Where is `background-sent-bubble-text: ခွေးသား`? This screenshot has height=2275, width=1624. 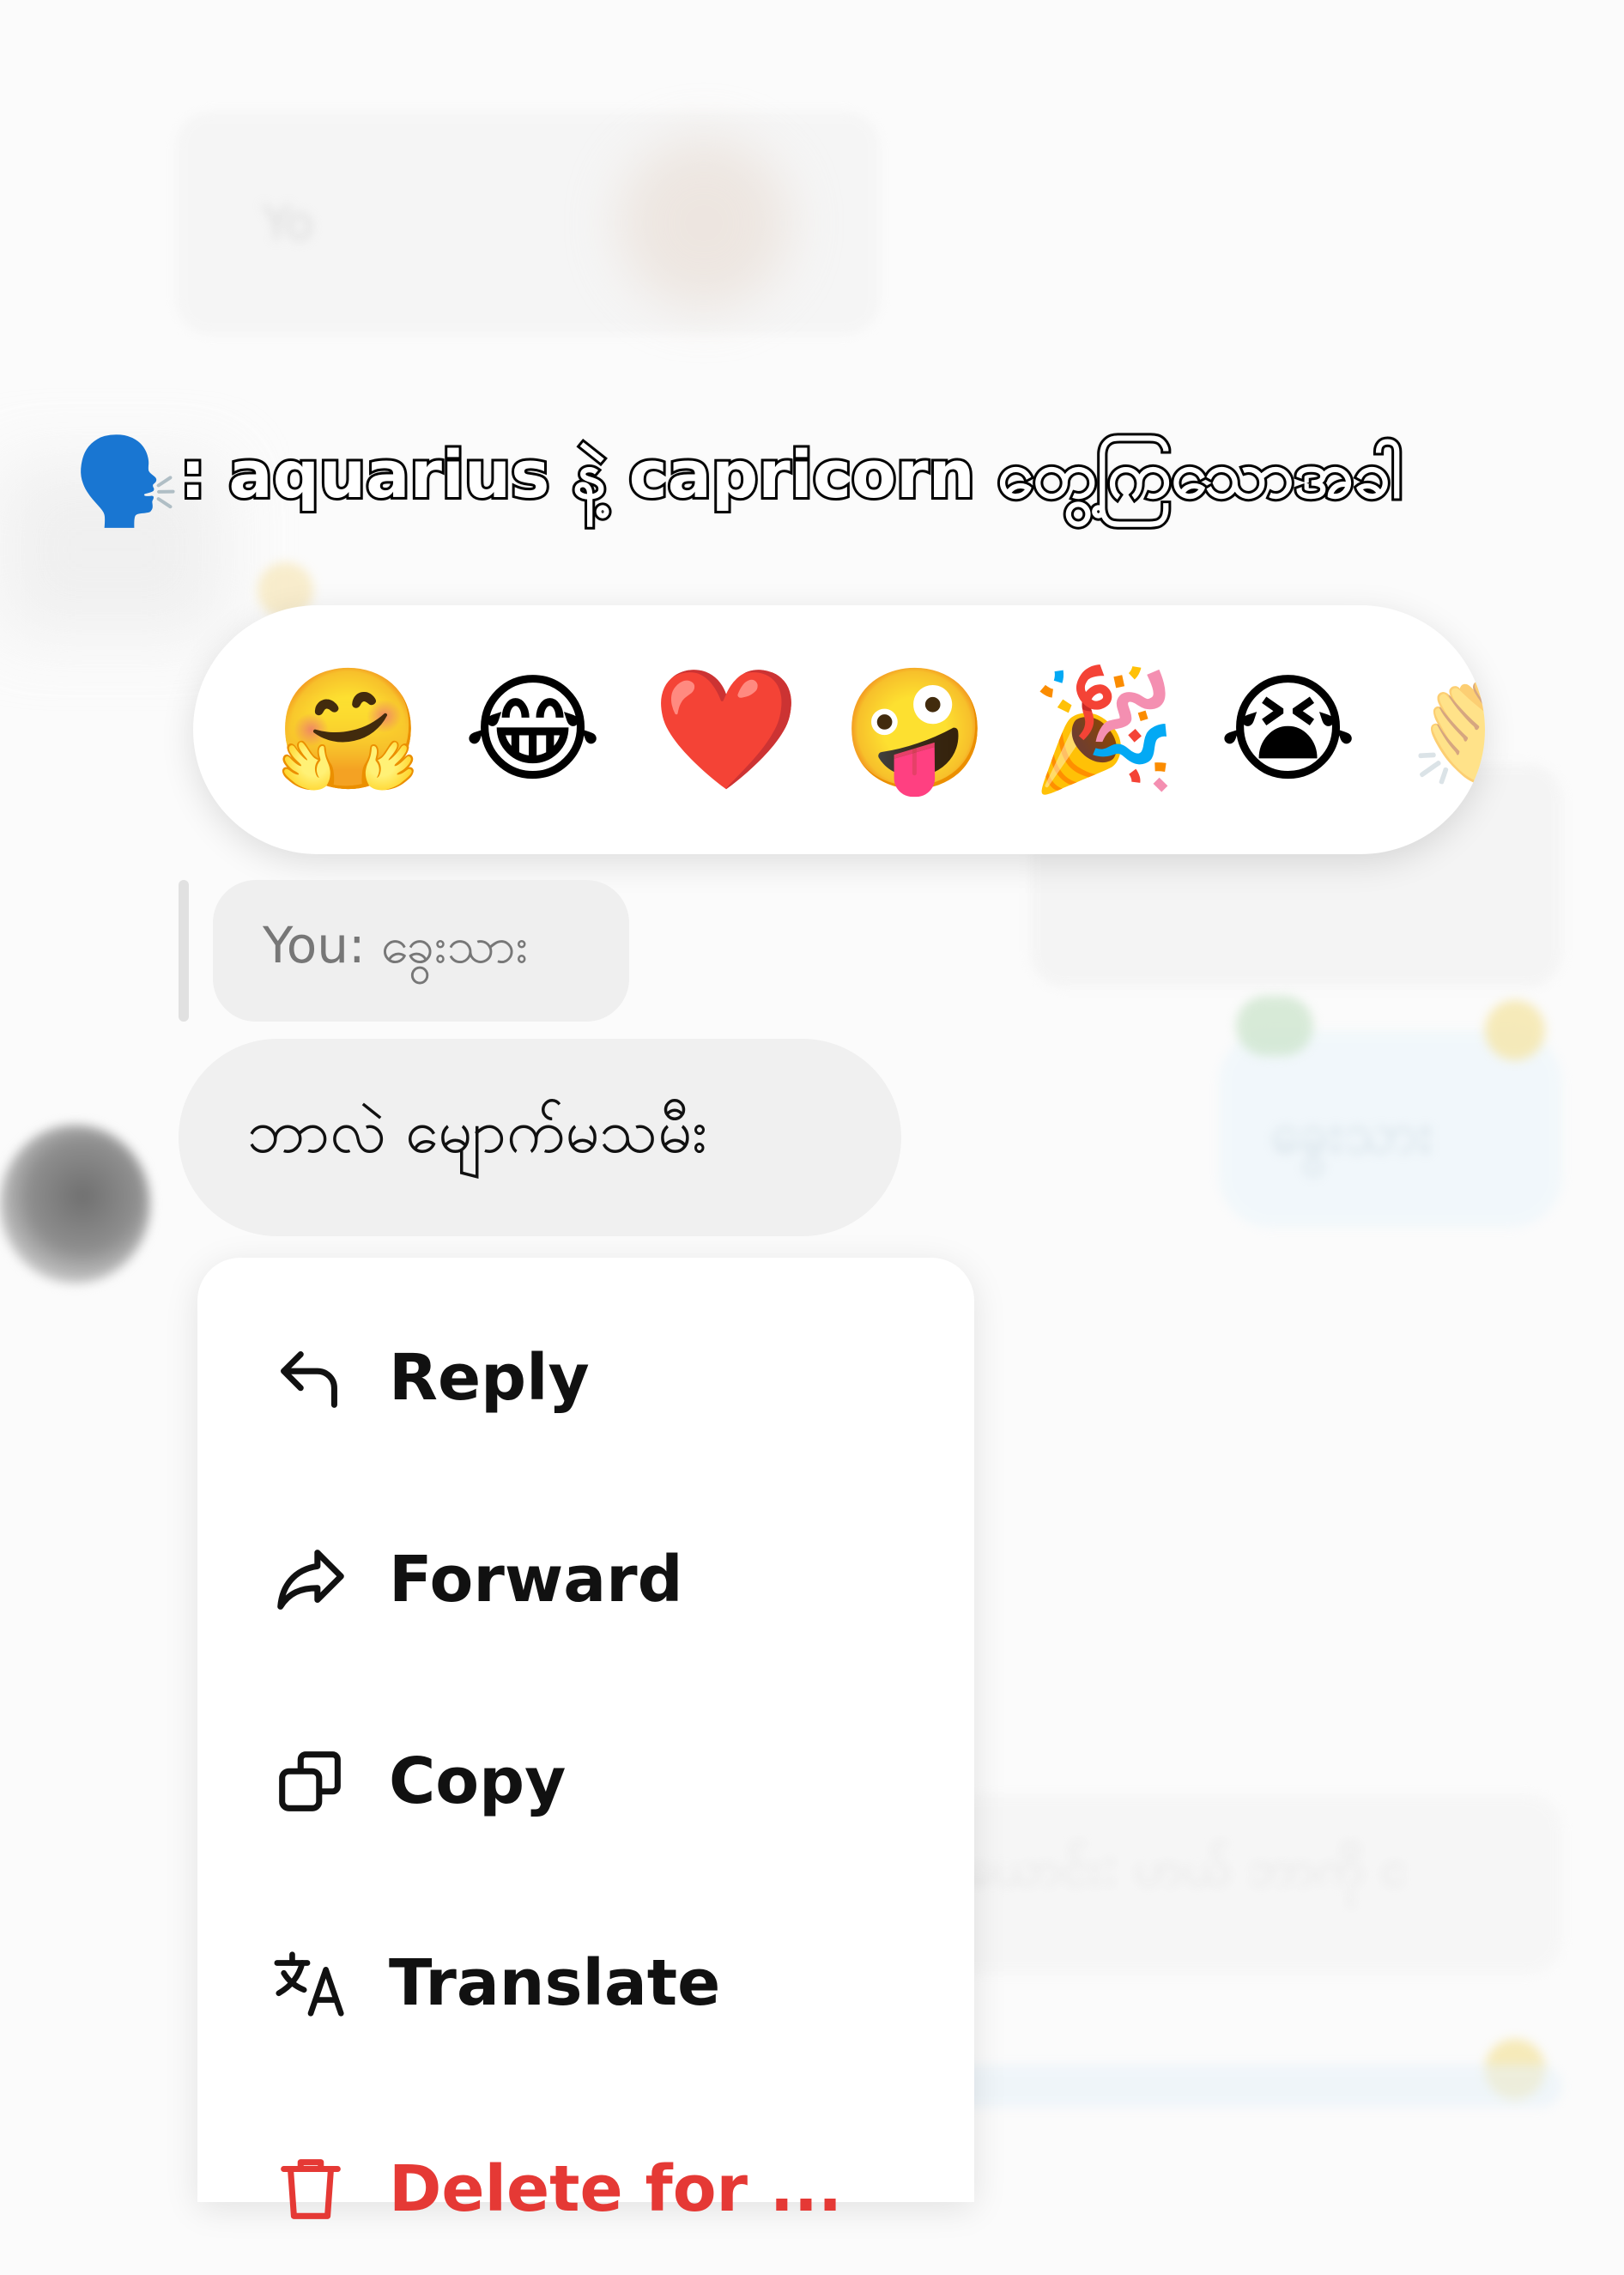 background-sent-bubble-text: ခွေးသား is located at coordinates (1351, 1134).